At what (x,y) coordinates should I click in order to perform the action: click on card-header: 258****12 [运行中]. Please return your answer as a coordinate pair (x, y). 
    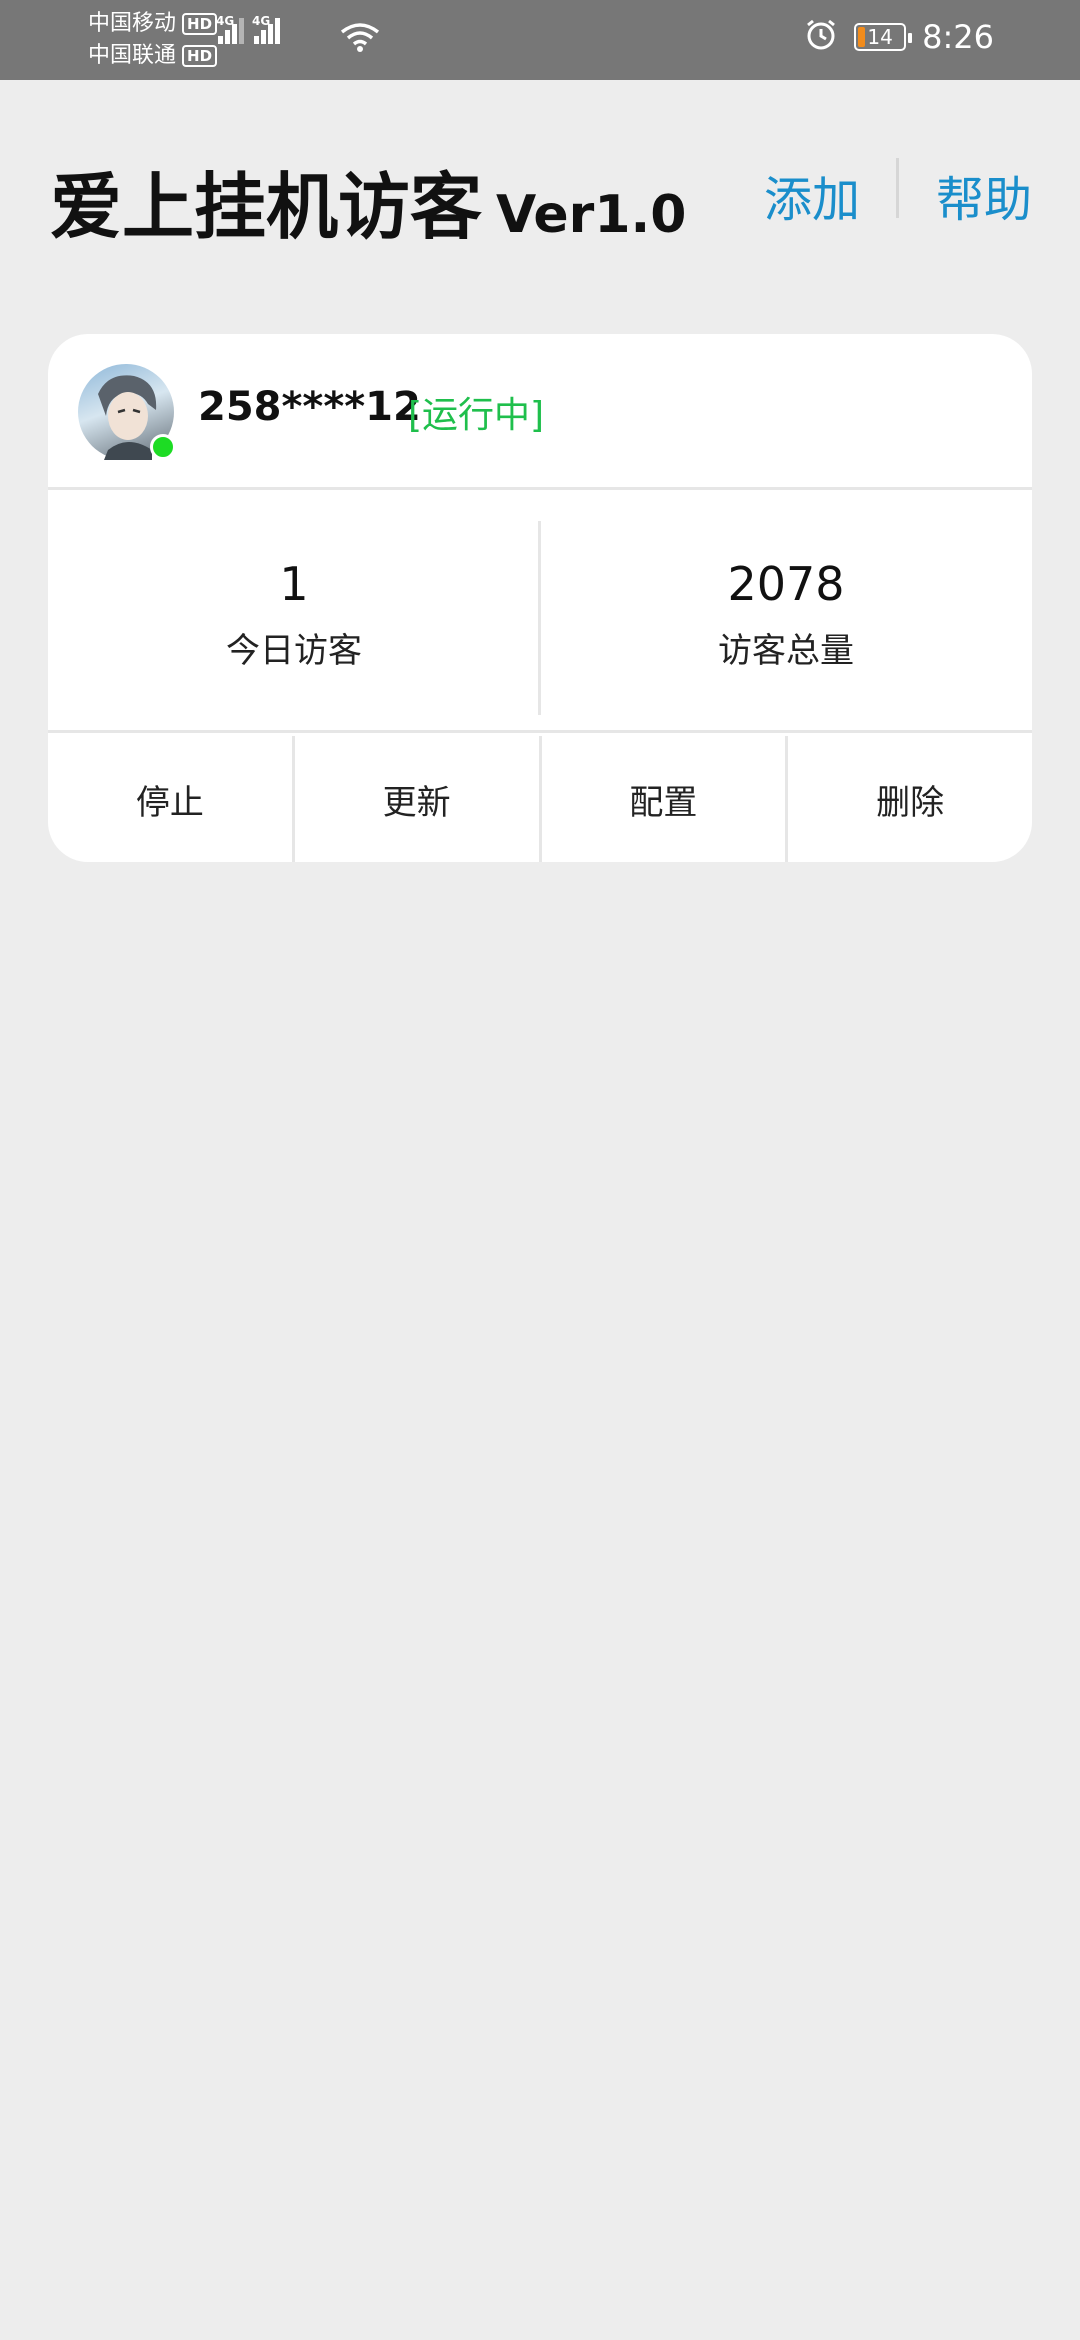
    Looking at the image, I should click on (540, 412).